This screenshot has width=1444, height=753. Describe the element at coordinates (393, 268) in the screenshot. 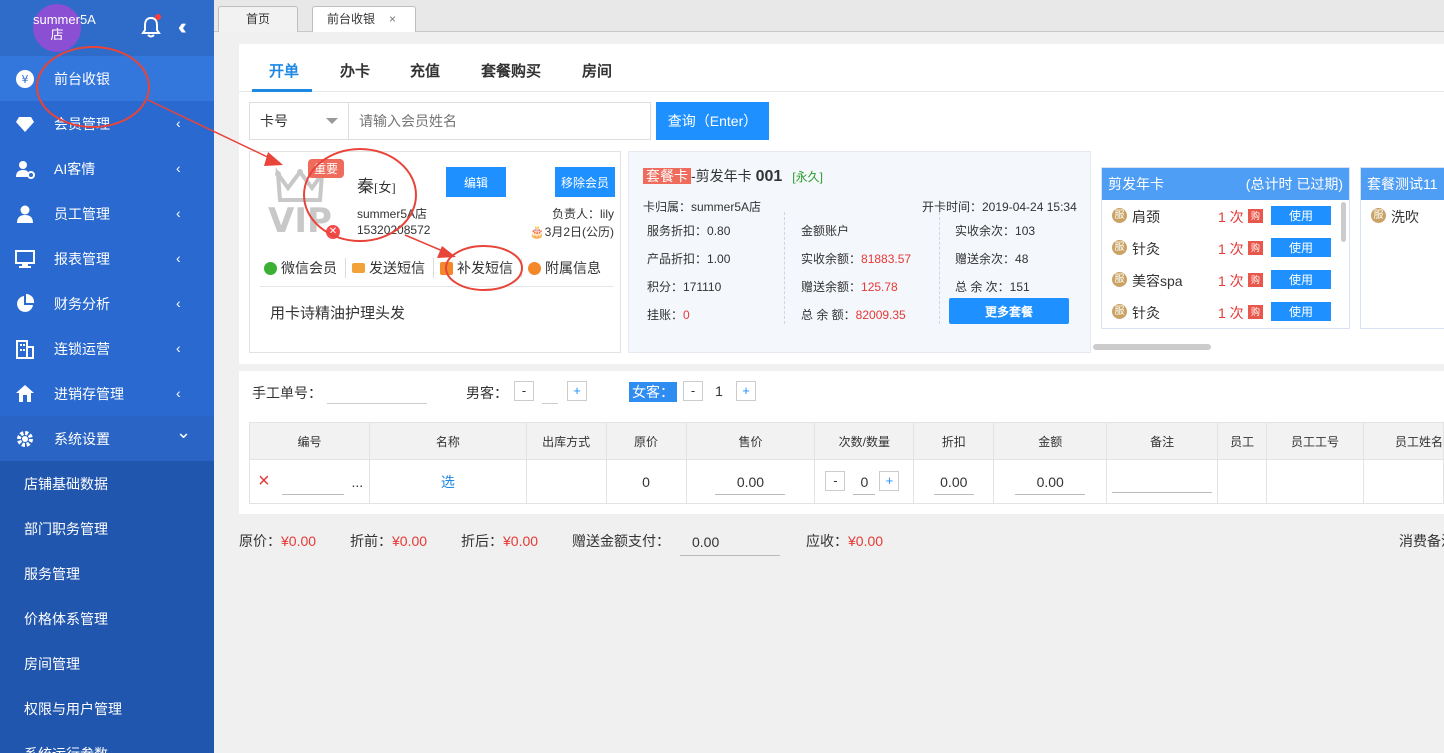

I see `send-sms-link: 发送短信` at that location.